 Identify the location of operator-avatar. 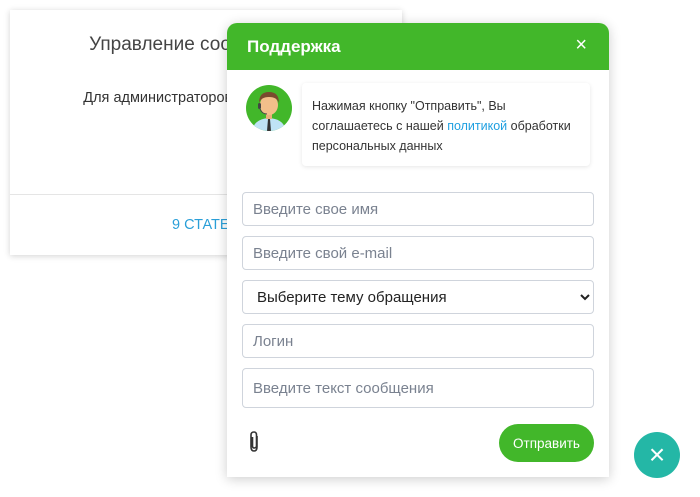
(269, 108).